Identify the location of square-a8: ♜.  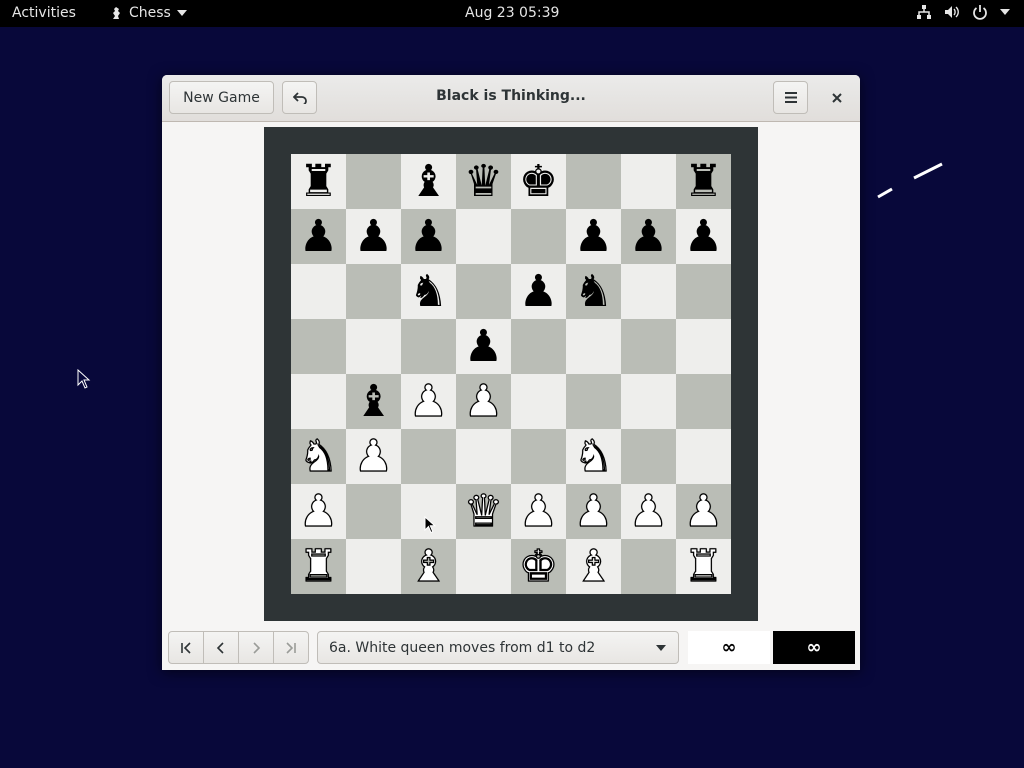
(318, 181).